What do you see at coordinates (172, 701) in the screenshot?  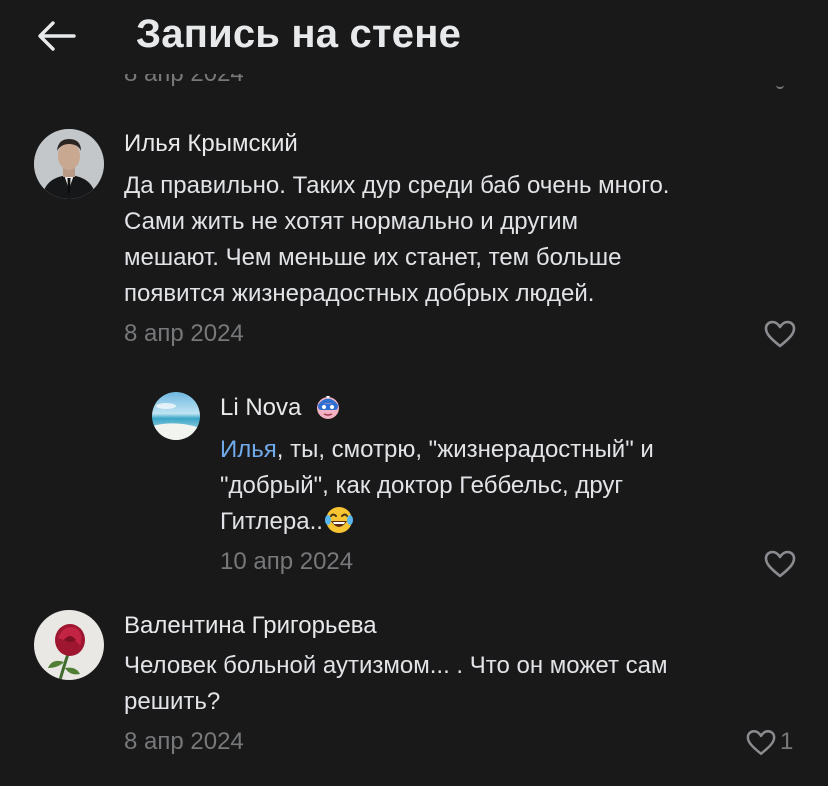 I see `comment-text-line: решить?` at bounding box center [172, 701].